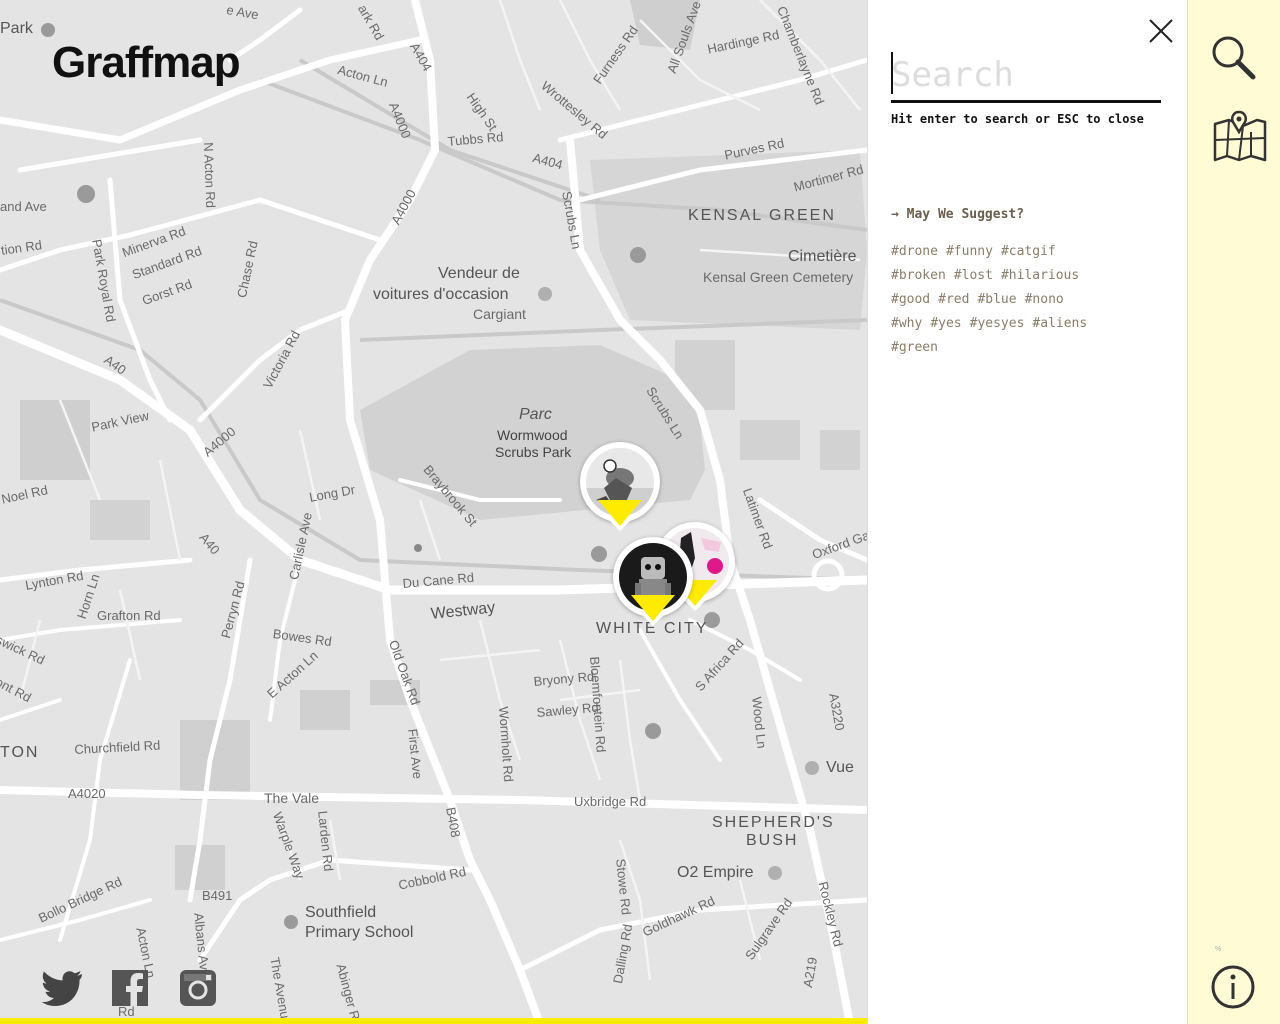  I want to click on logo: Graffmap, so click(146, 63).